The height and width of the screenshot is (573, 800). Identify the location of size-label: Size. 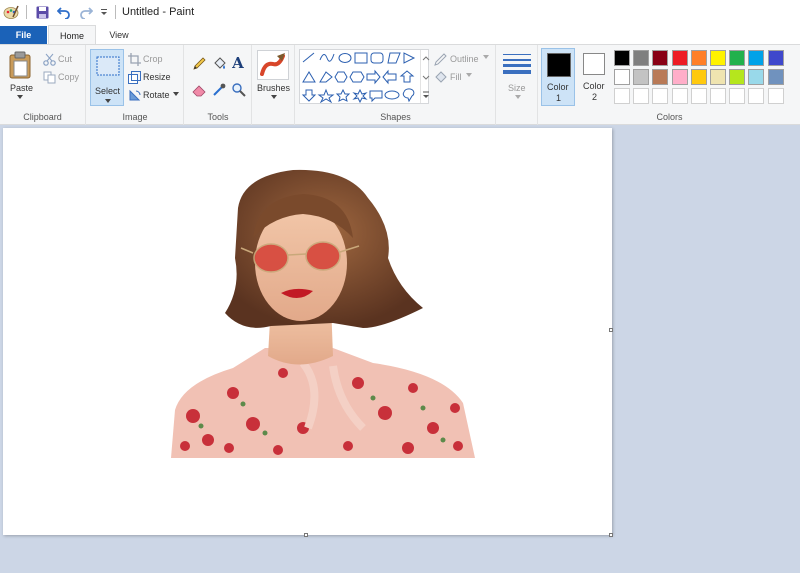
(517, 88).